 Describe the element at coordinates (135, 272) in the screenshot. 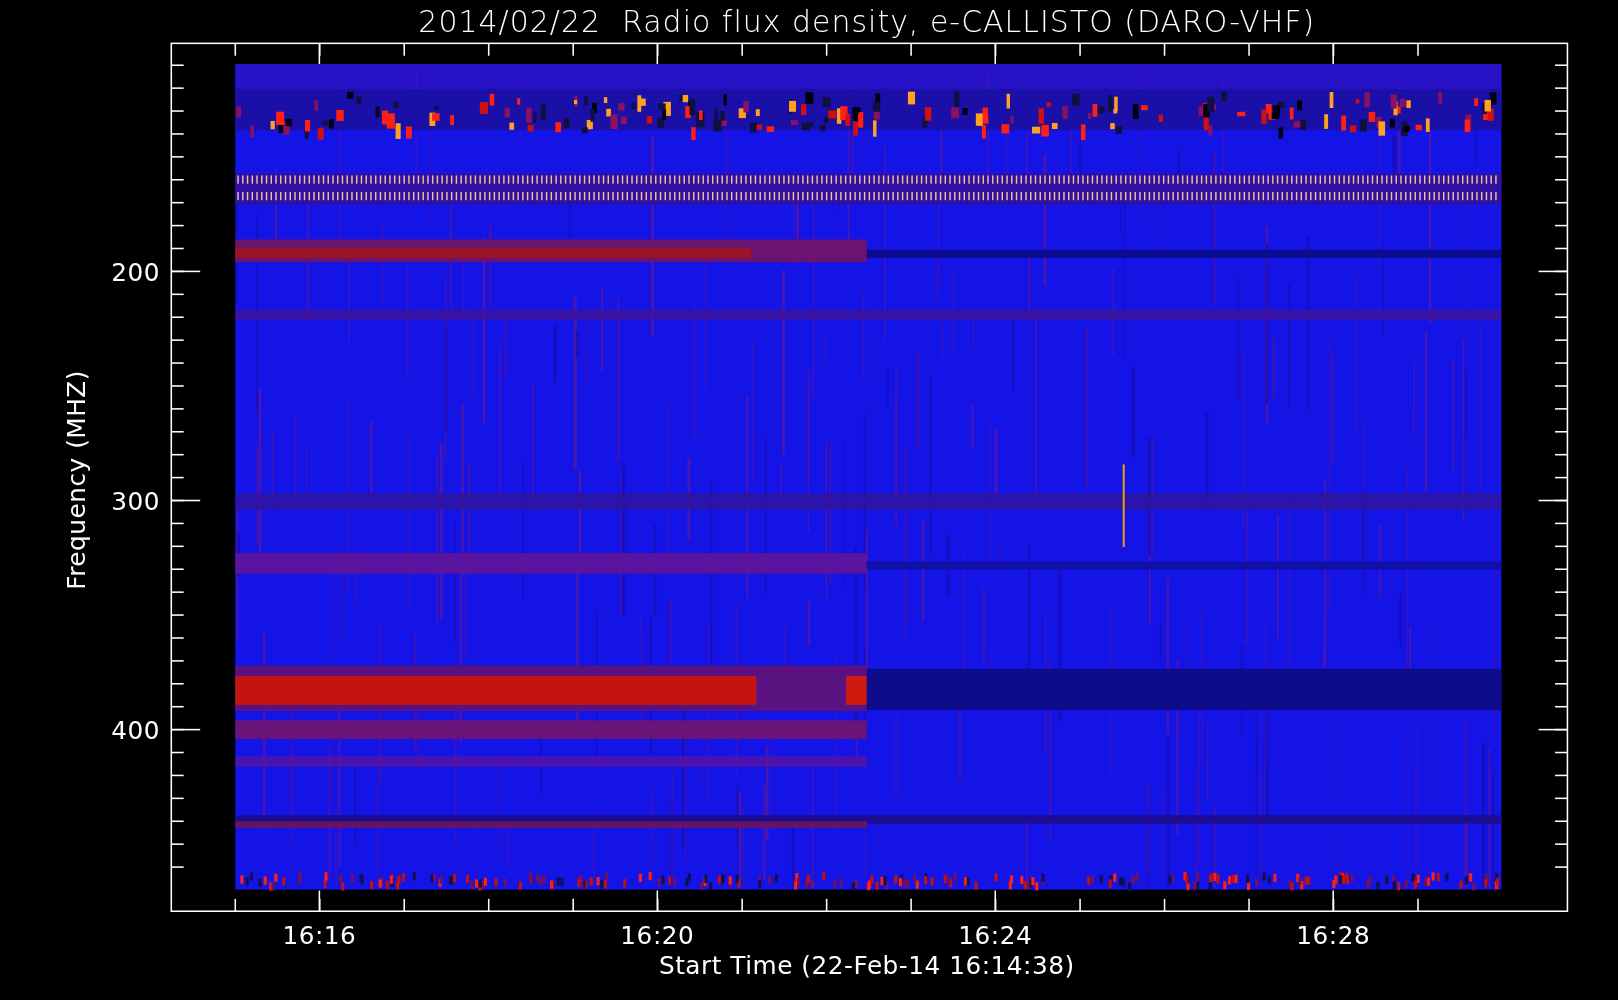

I see `y-tick-label: 200` at that location.